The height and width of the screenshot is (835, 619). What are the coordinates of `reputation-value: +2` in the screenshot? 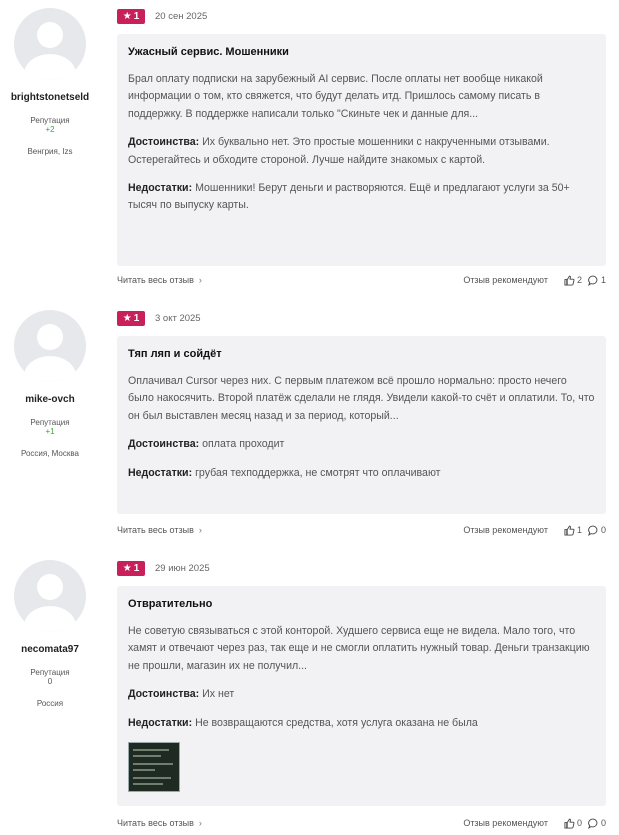 It's located at (50, 129).